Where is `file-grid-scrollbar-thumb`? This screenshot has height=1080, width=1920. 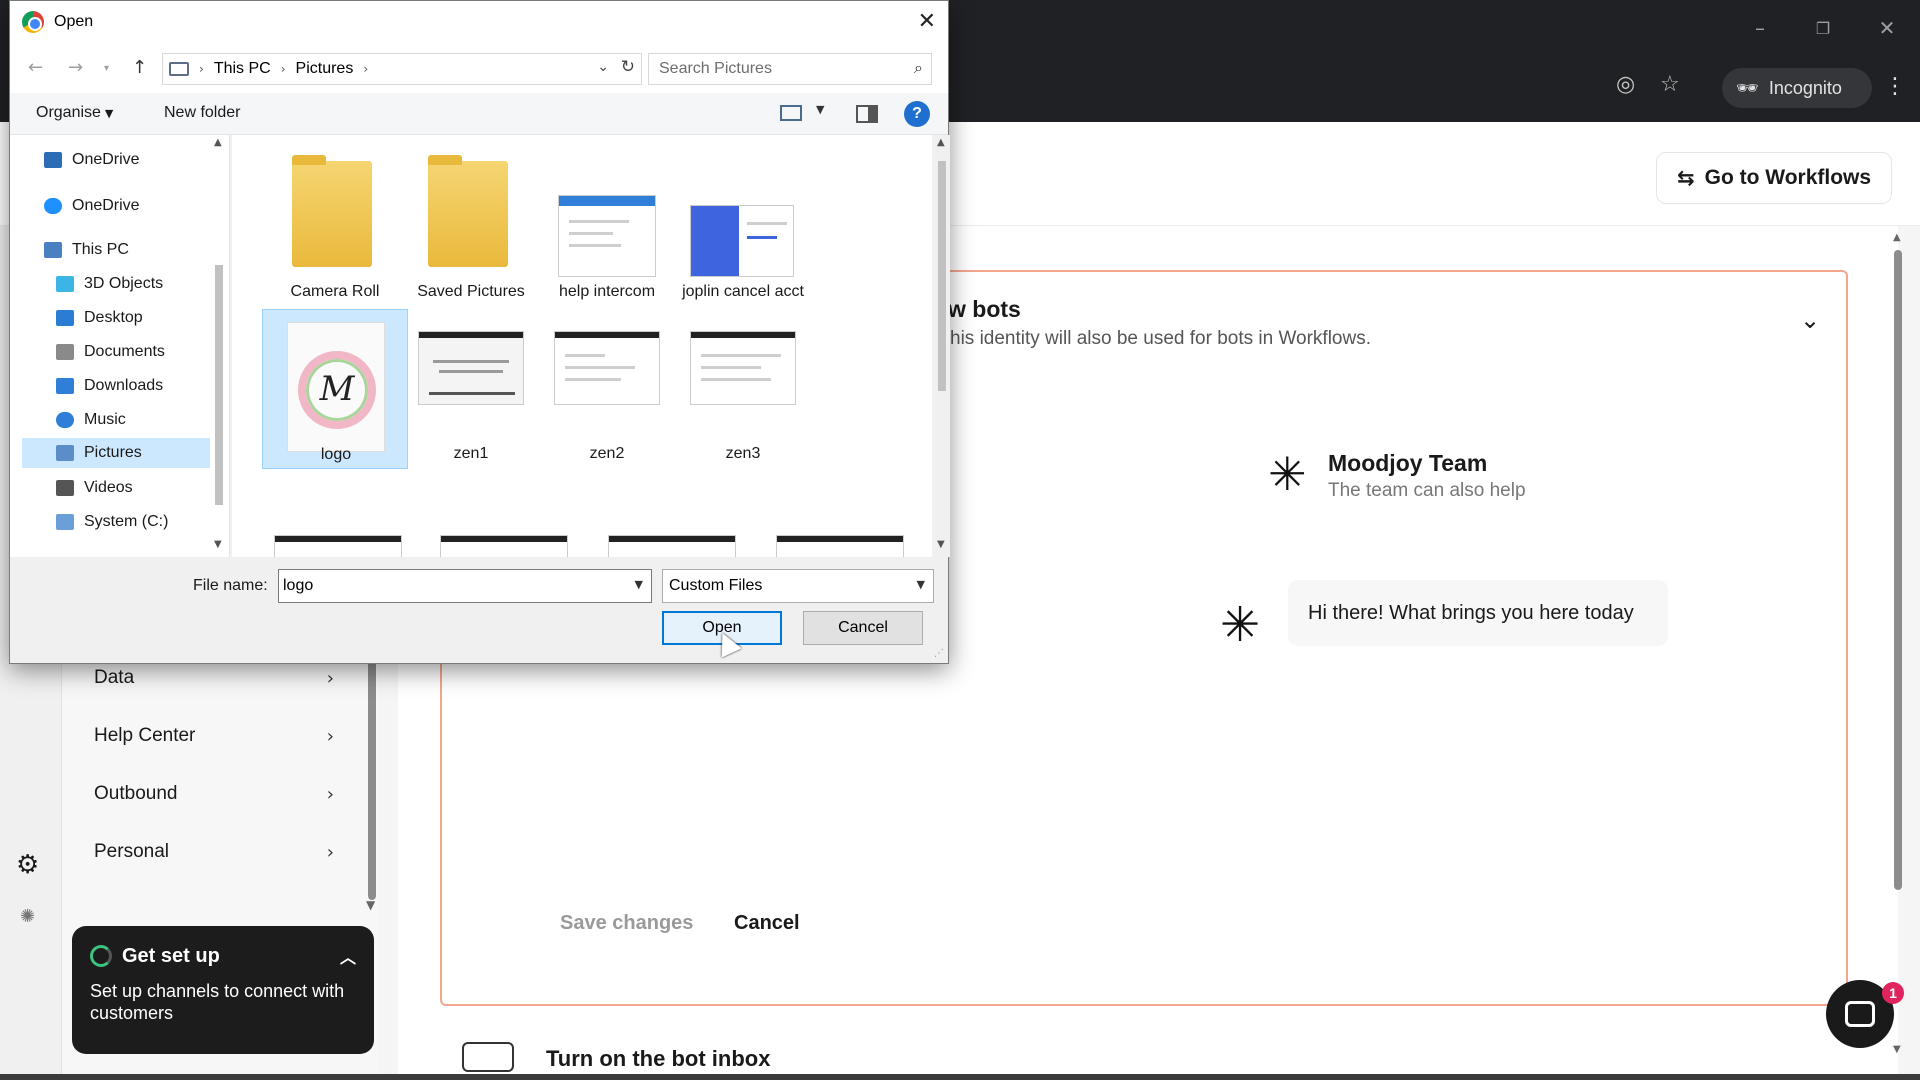
file-grid-scrollbar-thumb is located at coordinates (942, 276).